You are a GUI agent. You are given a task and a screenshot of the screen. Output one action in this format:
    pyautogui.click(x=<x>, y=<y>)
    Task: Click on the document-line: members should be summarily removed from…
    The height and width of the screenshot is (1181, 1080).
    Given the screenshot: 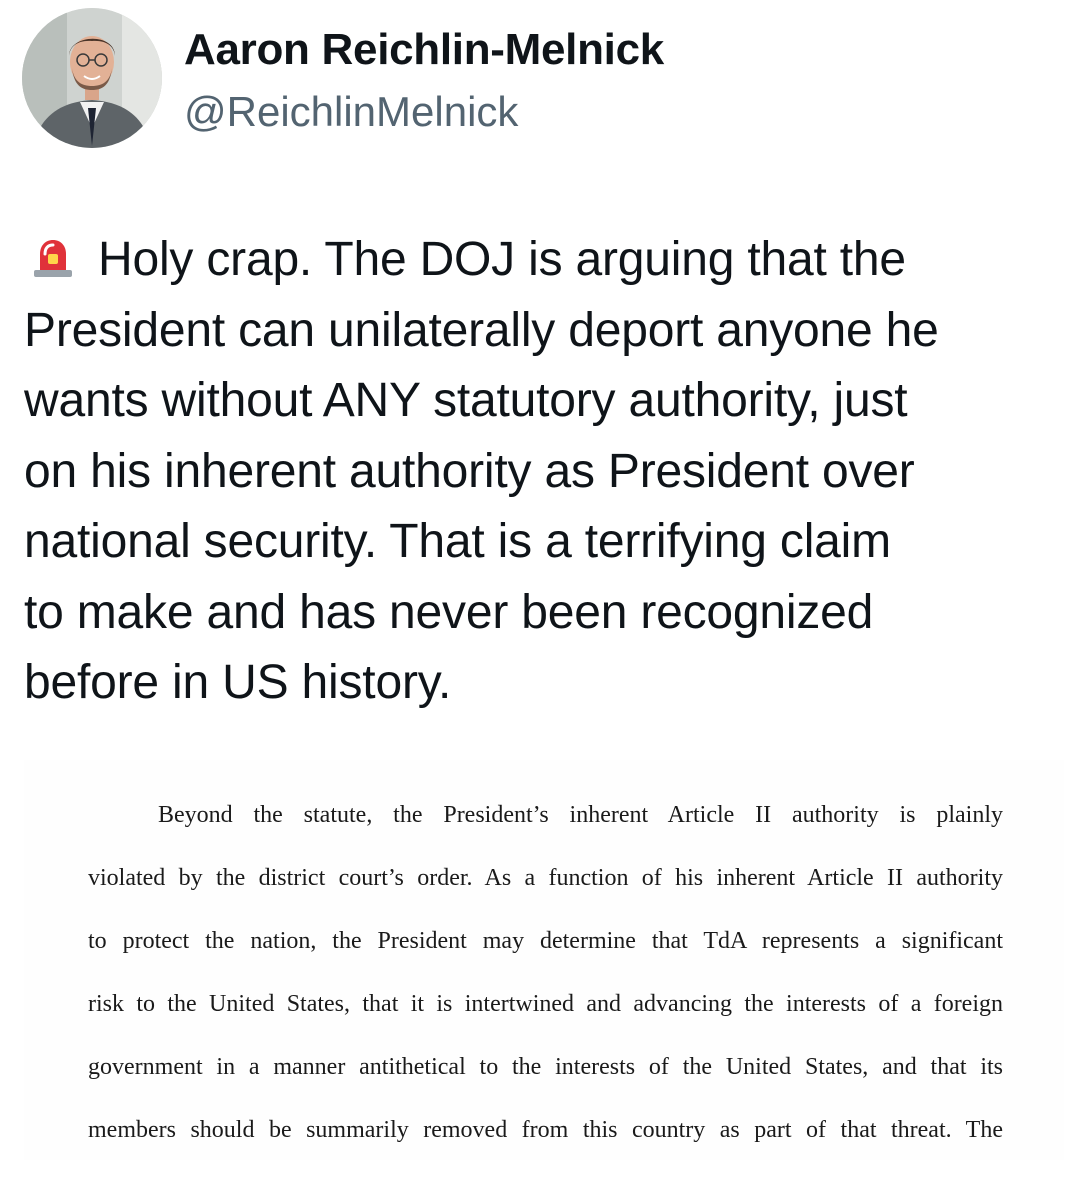 What is the action you would take?
    pyautogui.click(x=545, y=1130)
    